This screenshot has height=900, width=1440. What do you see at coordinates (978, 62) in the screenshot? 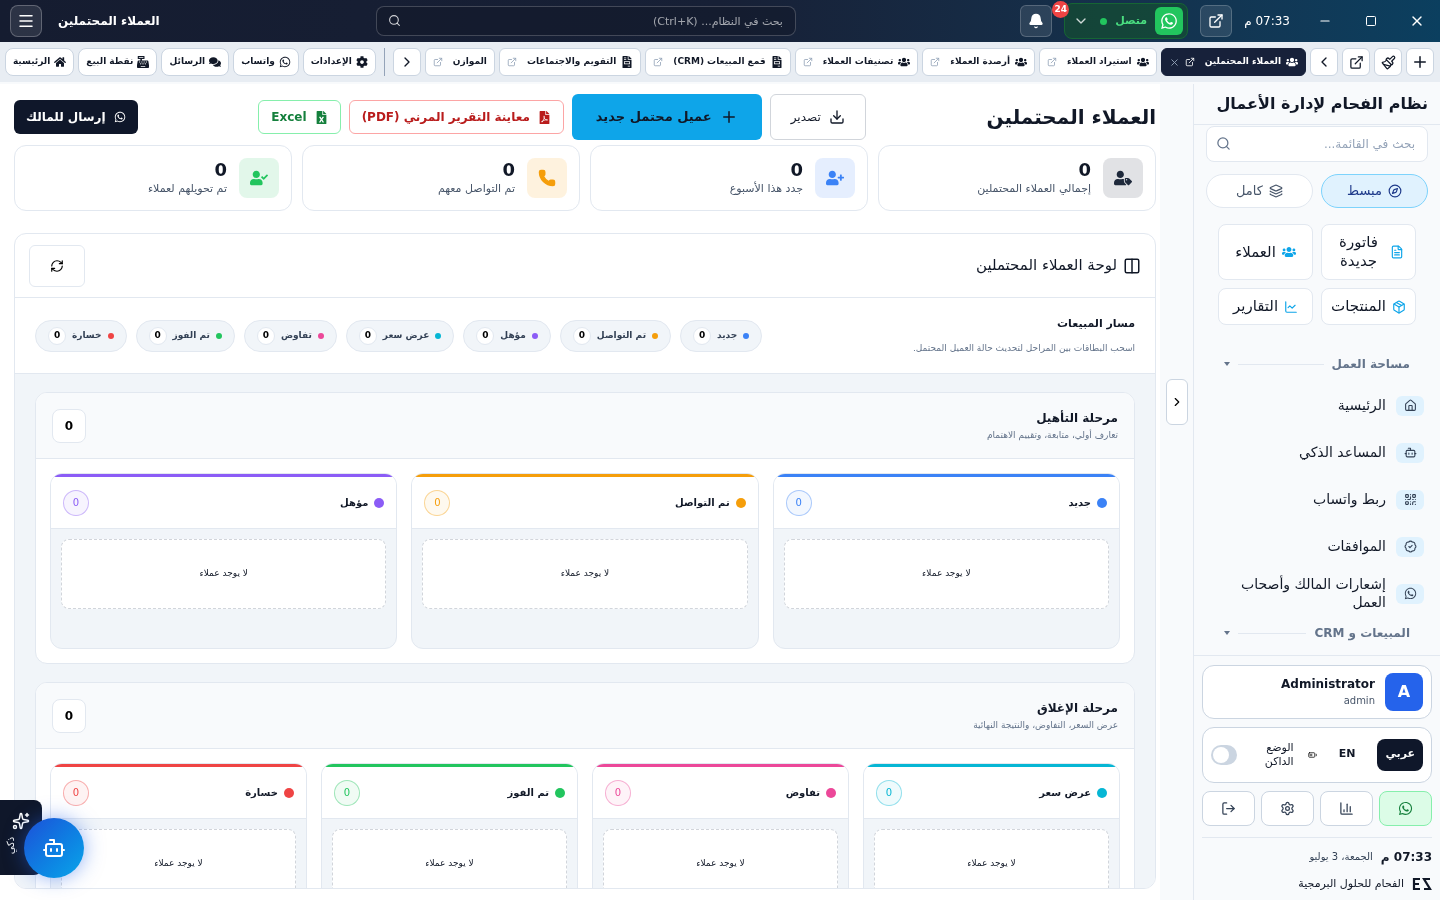
I see `tab: أرصدة العملاء` at bounding box center [978, 62].